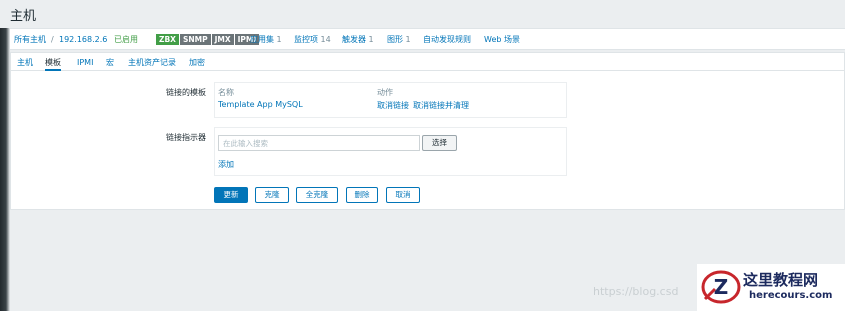  Describe the element at coordinates (385, 92) in the screenshot. I see `column-action-header: 动作` at that location.